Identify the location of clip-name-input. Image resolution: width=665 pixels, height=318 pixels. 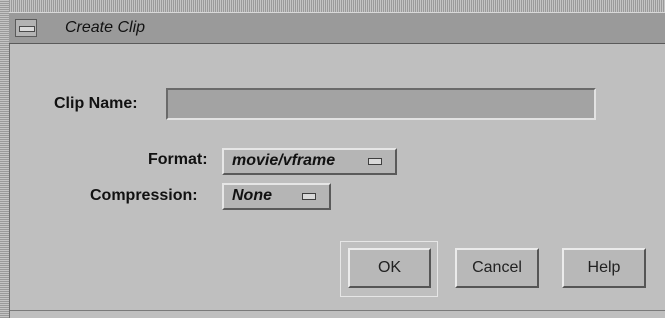
(381, 104).